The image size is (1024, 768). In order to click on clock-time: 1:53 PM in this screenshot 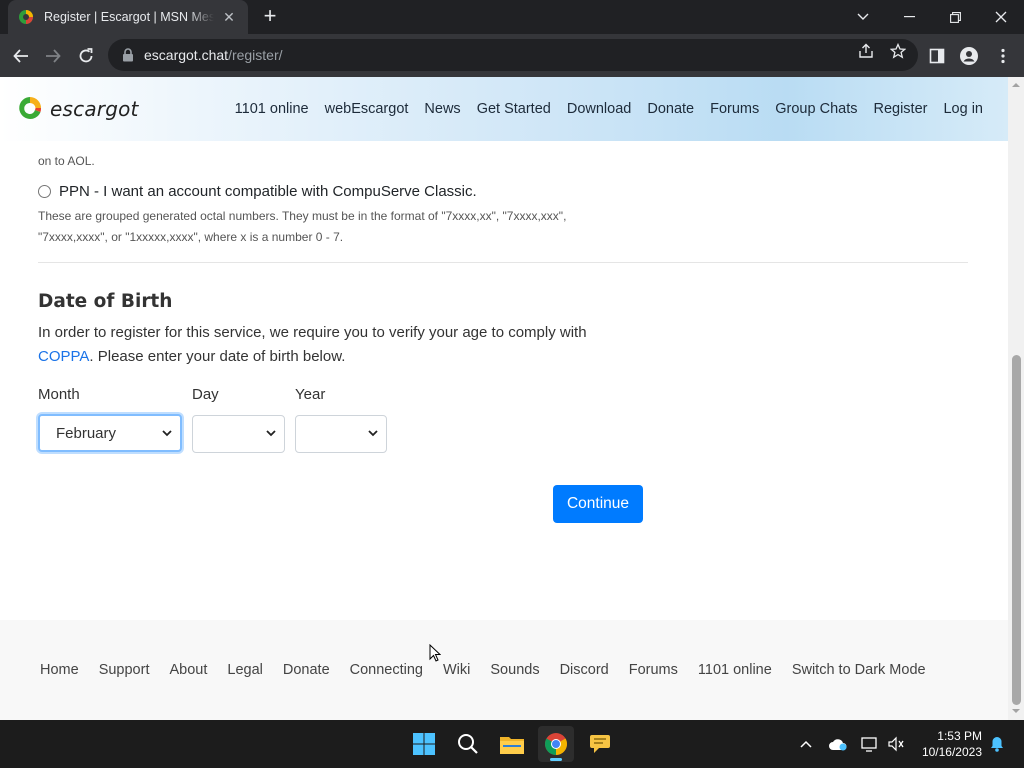, I will do `click(959, 736)`.